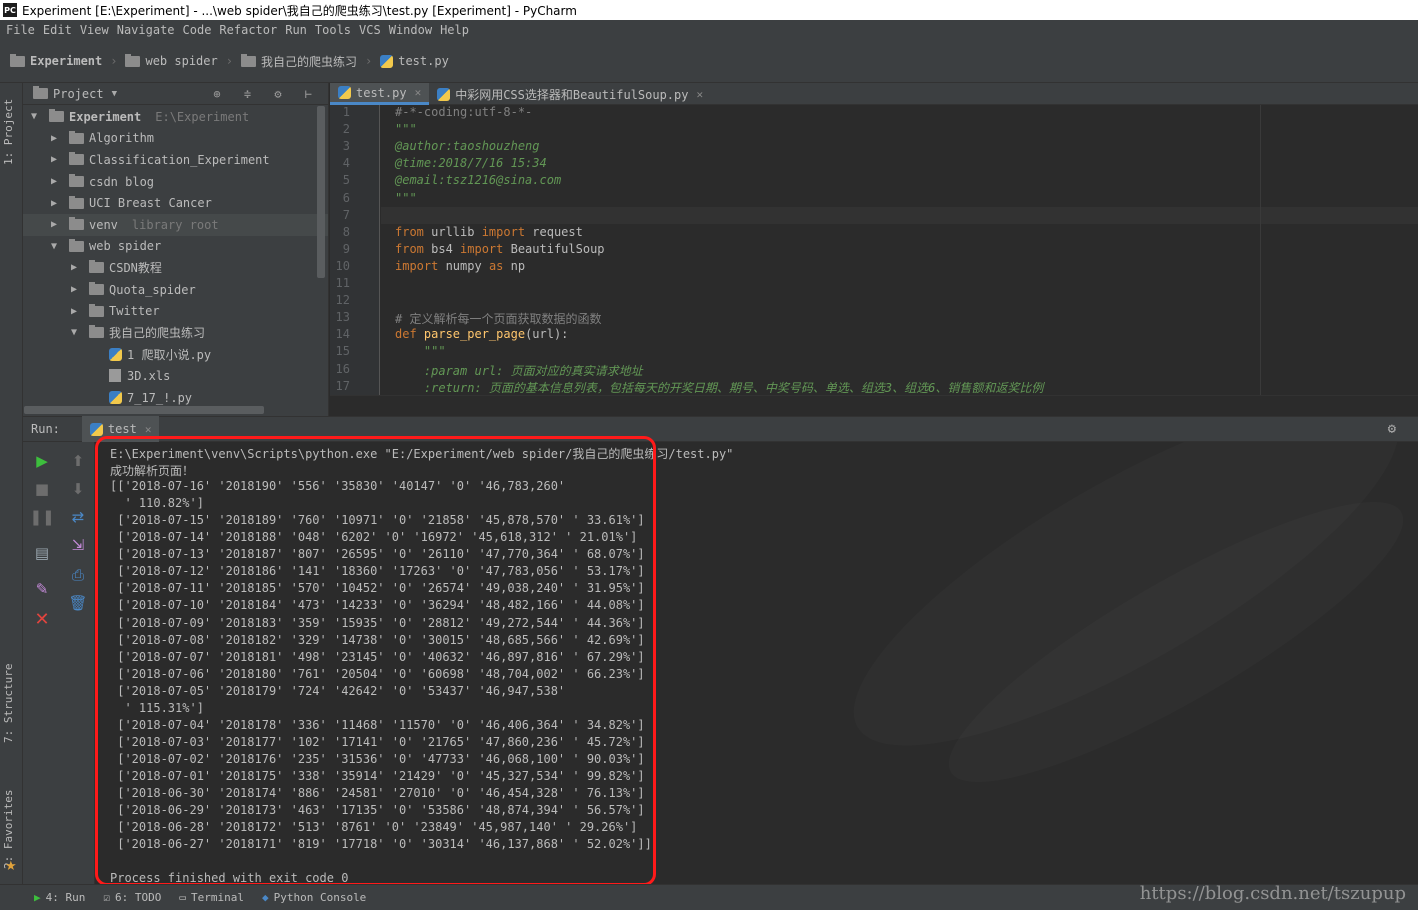 This screenshot has height=910, width=1418. I want to click on tree-item: ▶ venv library root, so click(175, 224).